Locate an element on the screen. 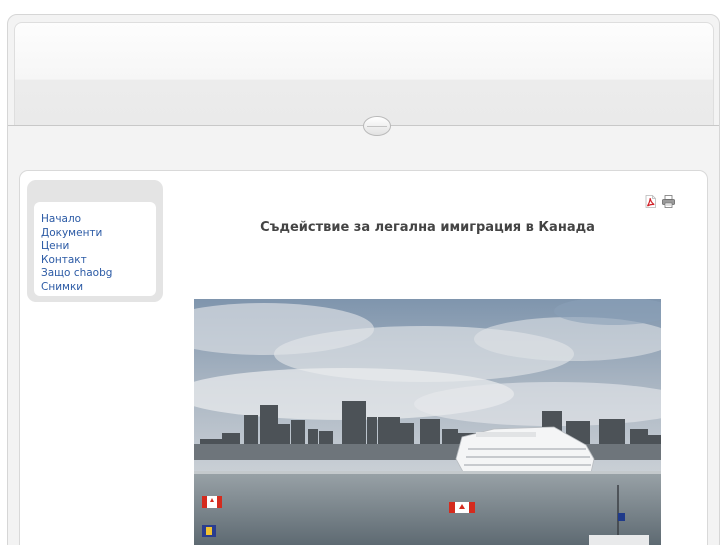 Image resolution: width=727 pixels, height=545 pixels. article-title: Съдействие за легална имиграция в Канада is located at coordinates (427, 227).